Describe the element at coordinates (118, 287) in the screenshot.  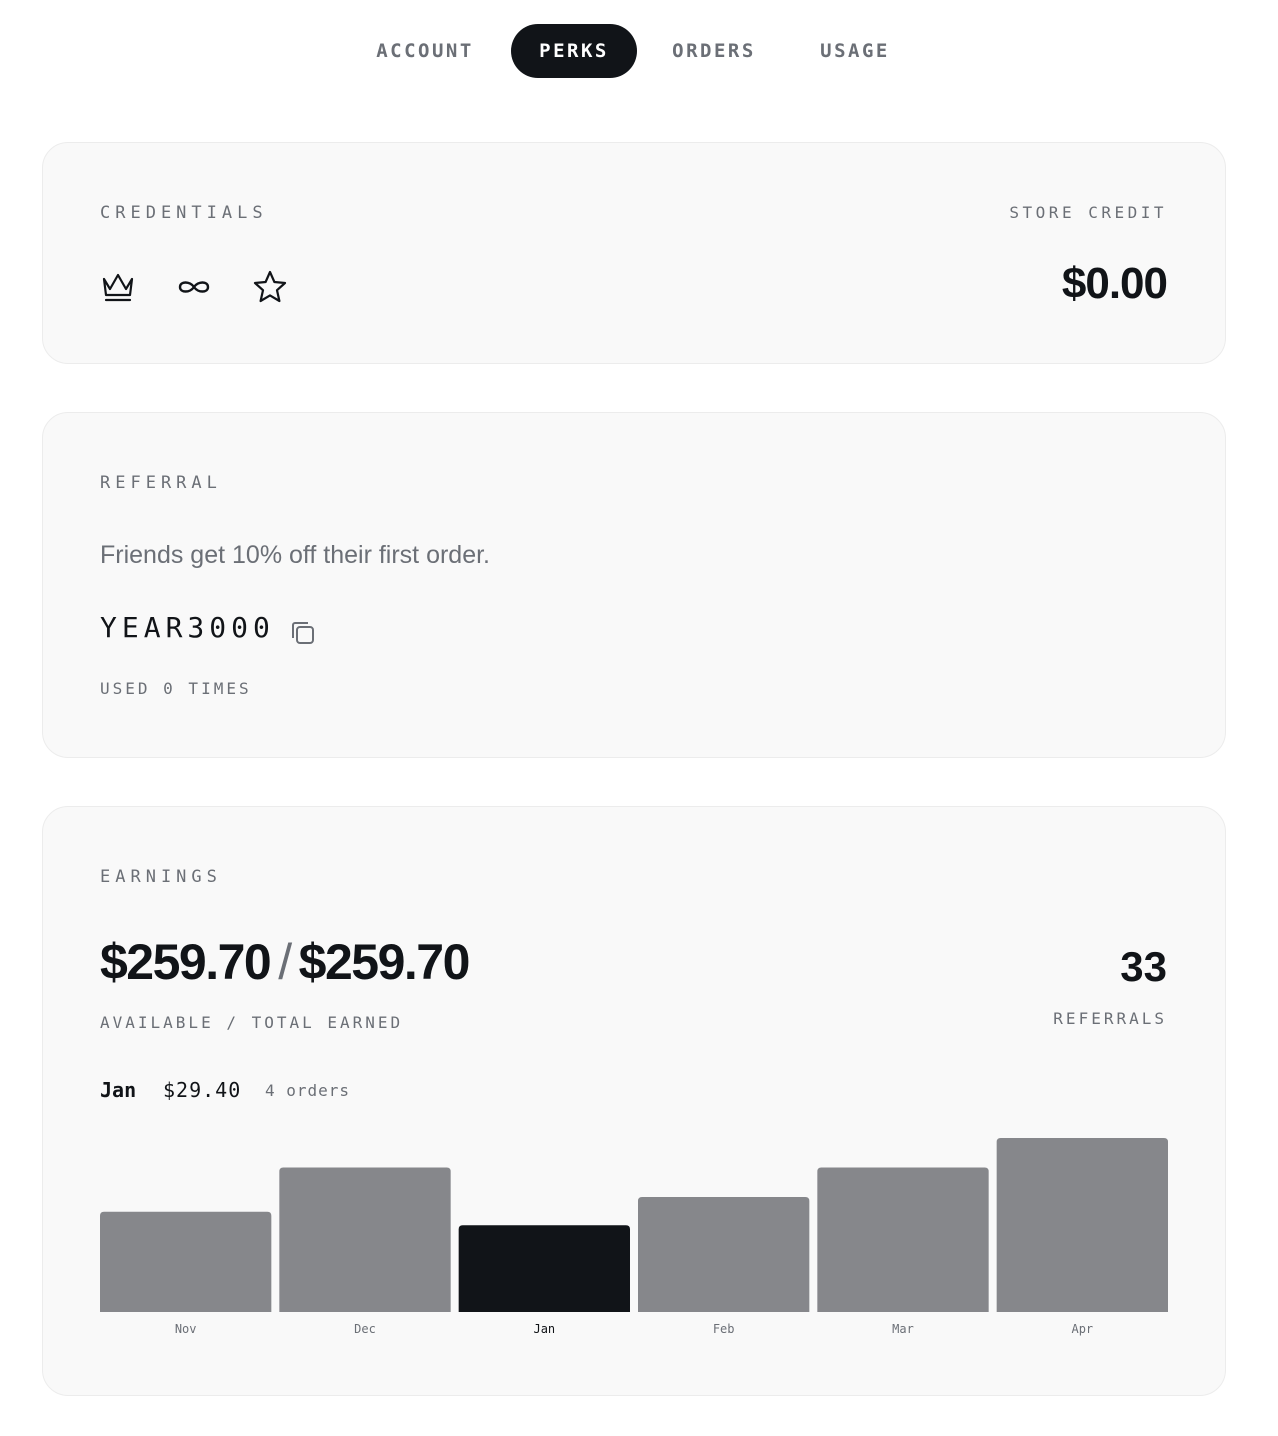
I see `crown-icon` at that location.